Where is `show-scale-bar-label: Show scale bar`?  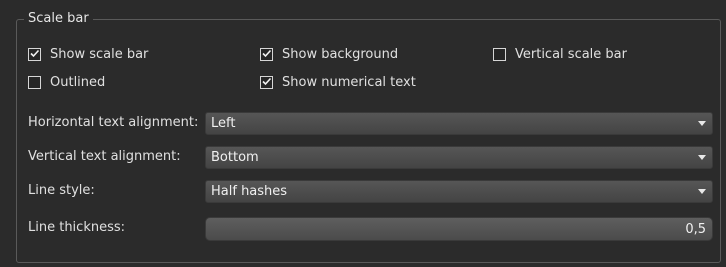
show-scale-bar-label: Show scale bar is located at coordinates (99, 54).